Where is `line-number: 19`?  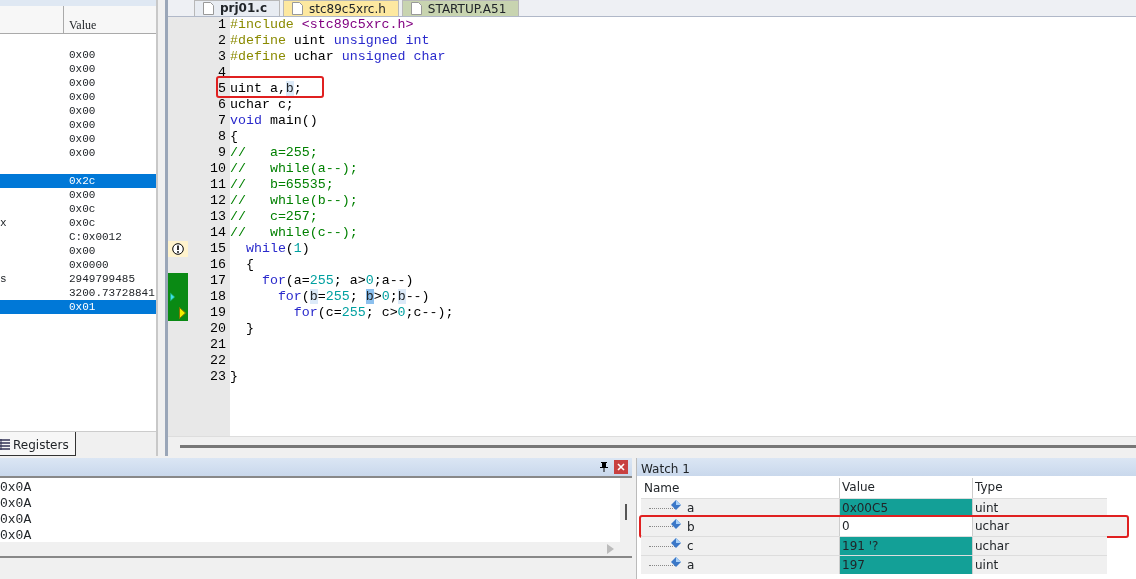 line-number: 19 is located at coordinates (218, 313).